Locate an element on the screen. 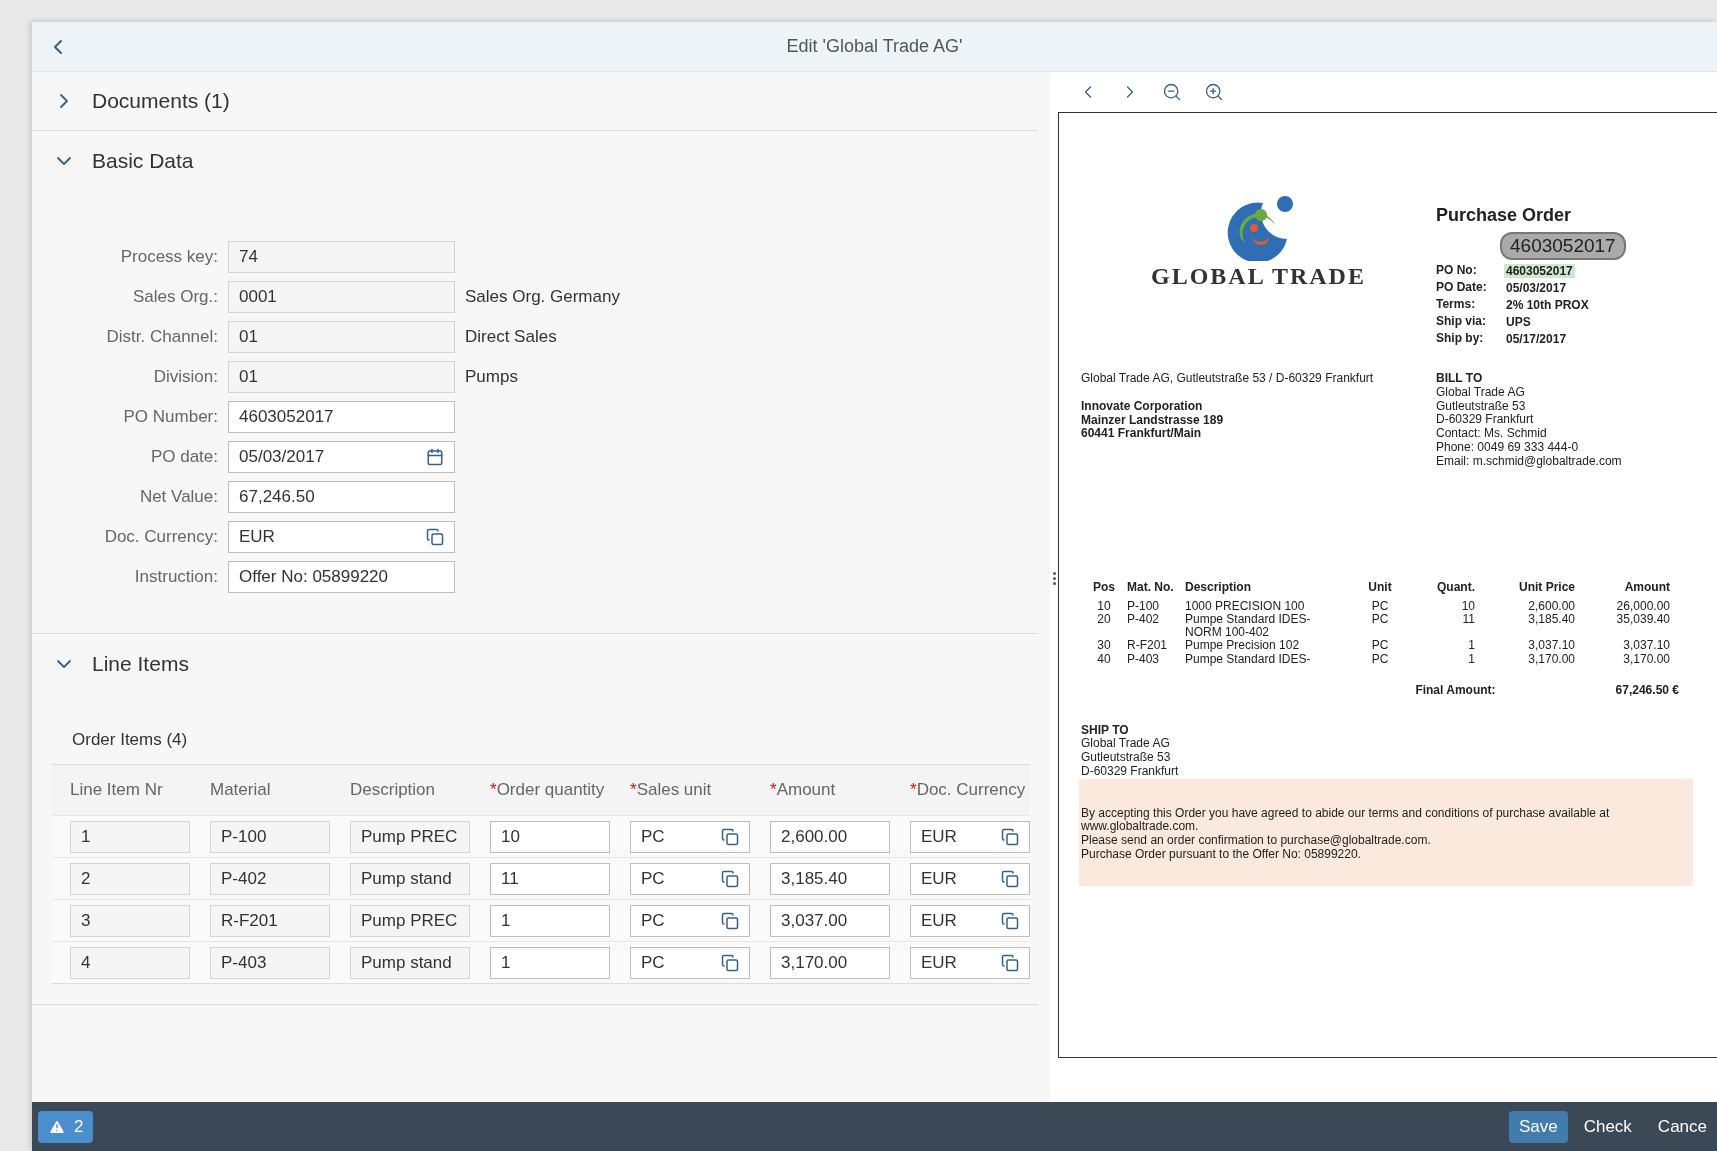  table-cell: Pump PREC is located at coordinates (410, 836).